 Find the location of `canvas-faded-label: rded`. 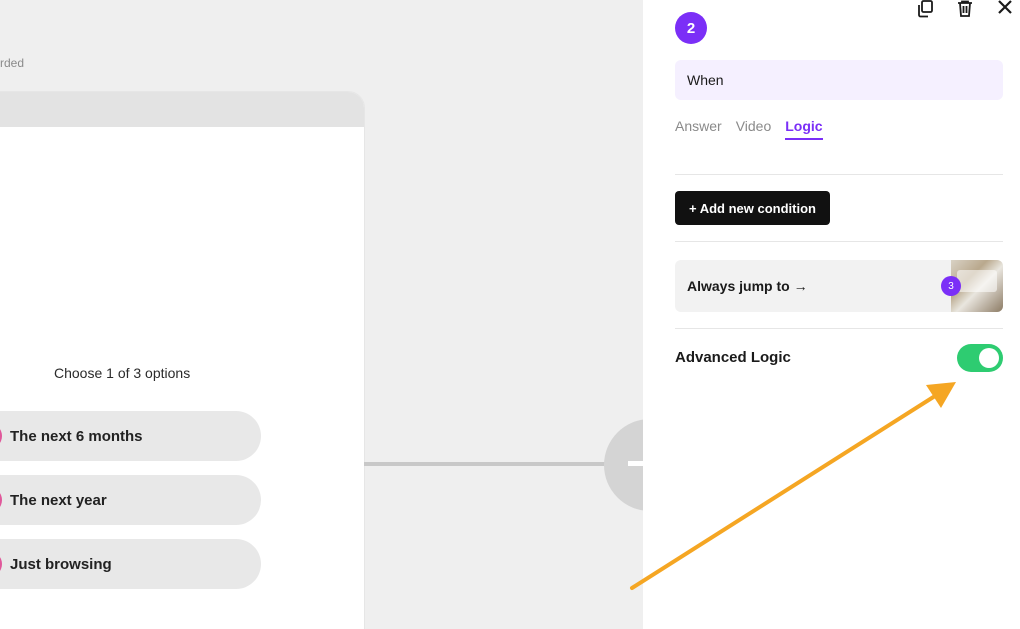

canvas-faded-label: rded is located at coordinates (12, 63).